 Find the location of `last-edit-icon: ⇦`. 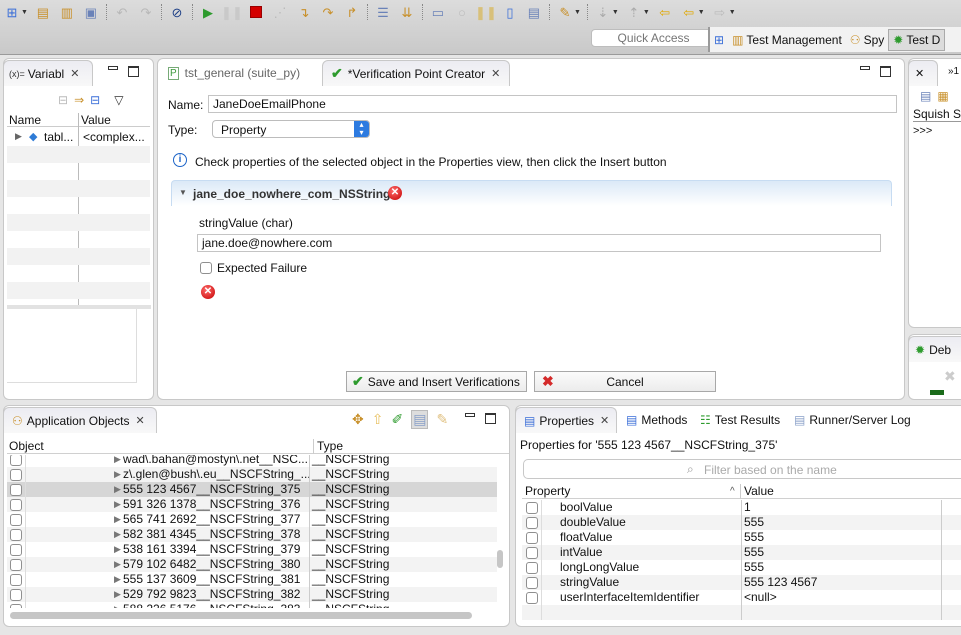

last-edit-icon: ⇦ is located at coordinates (665, 12).